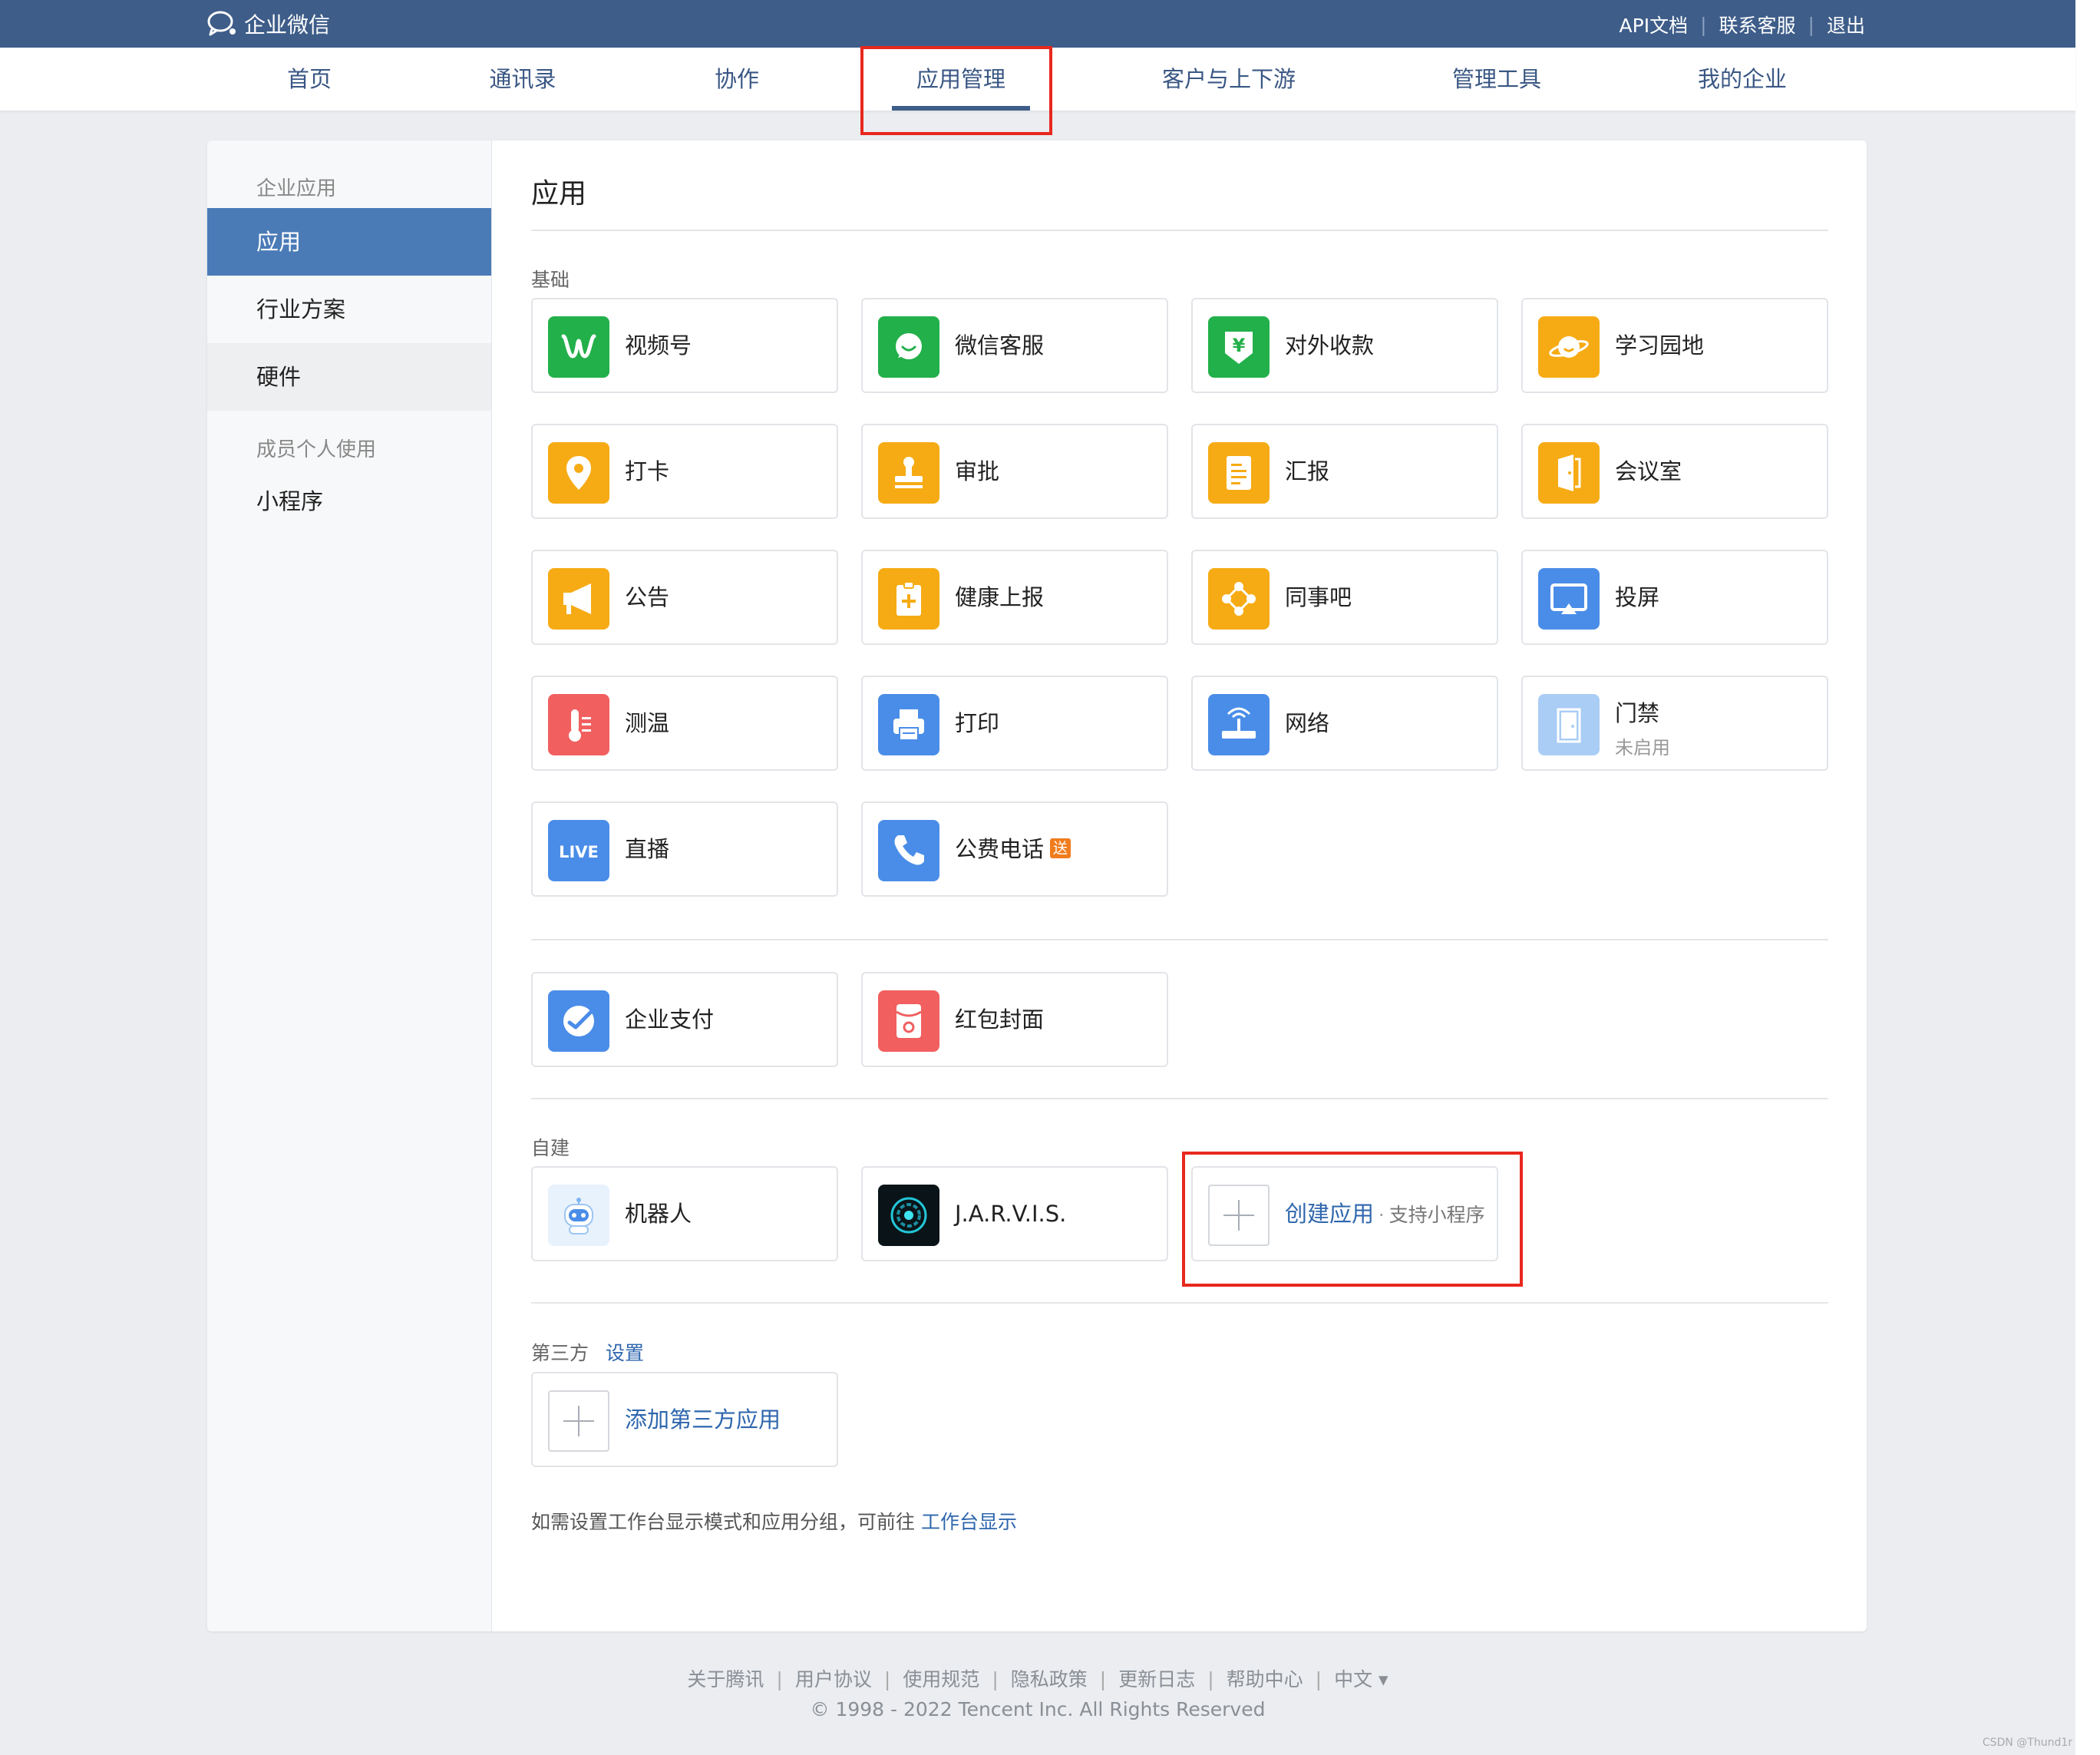  I want to click on app-card: 打卡, so click(685, 471).